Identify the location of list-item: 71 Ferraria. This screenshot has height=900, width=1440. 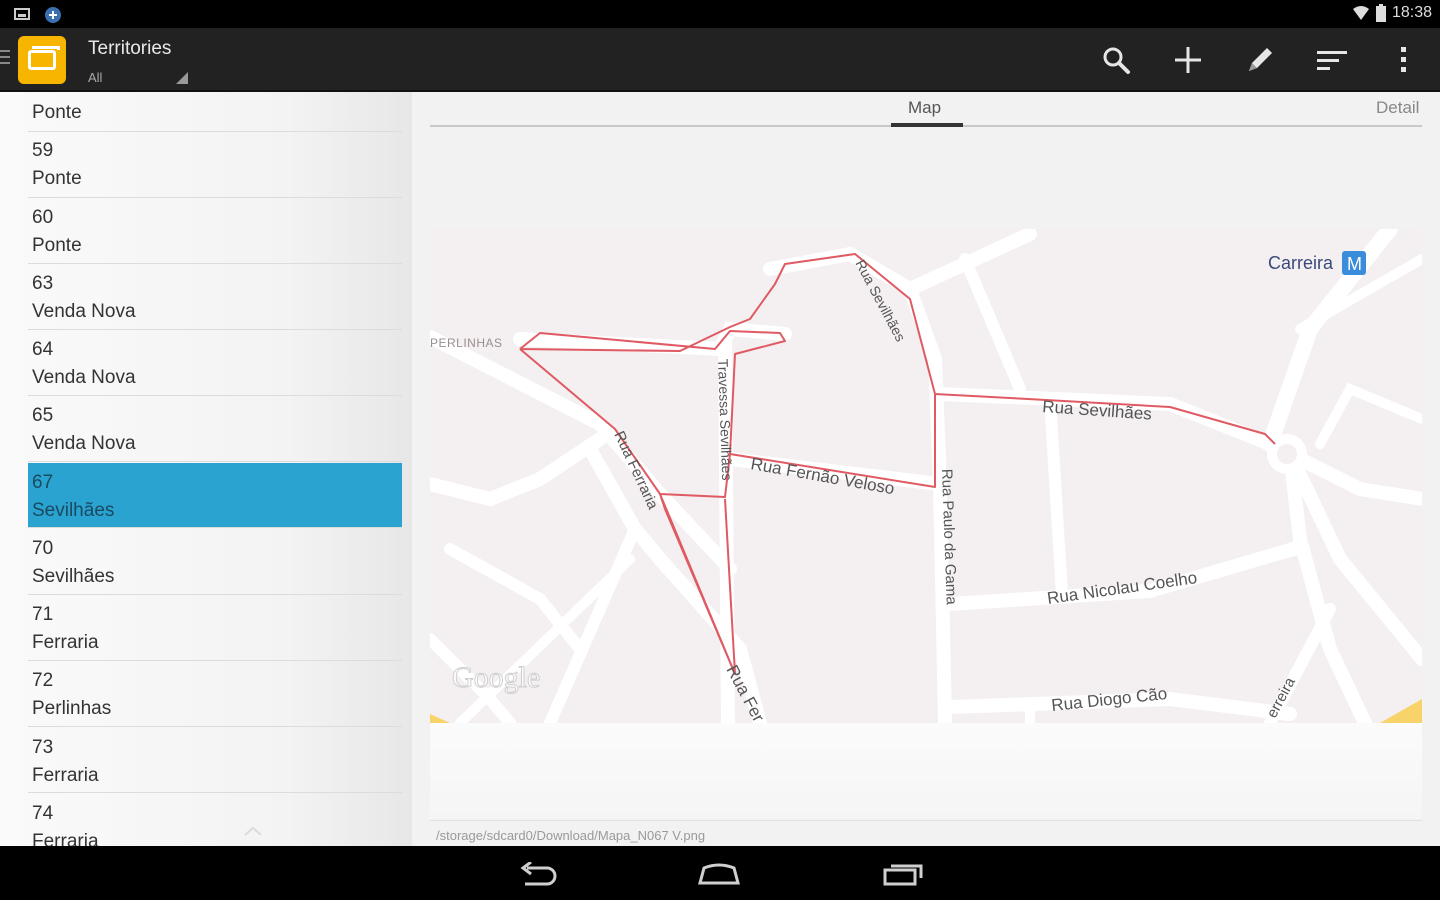
(215, 628).